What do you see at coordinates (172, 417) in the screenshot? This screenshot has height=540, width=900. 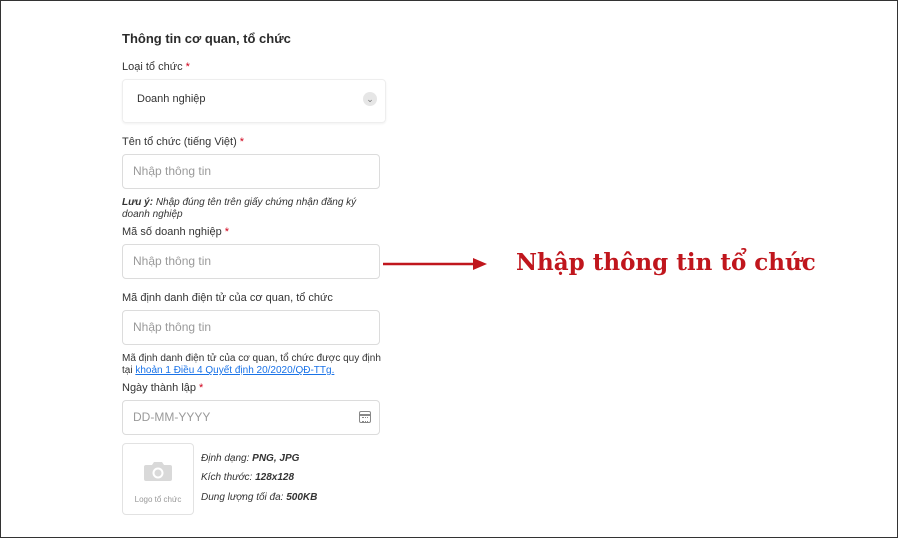 I see `founded-date-placeholder: DD-MM-YYYY` at bounding box center [172, 417].